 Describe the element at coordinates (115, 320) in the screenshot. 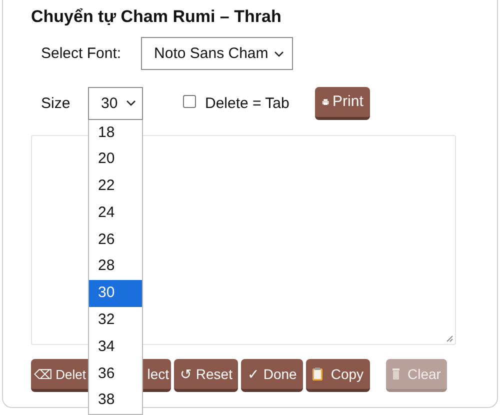

I see `size-option: 32` at that location.